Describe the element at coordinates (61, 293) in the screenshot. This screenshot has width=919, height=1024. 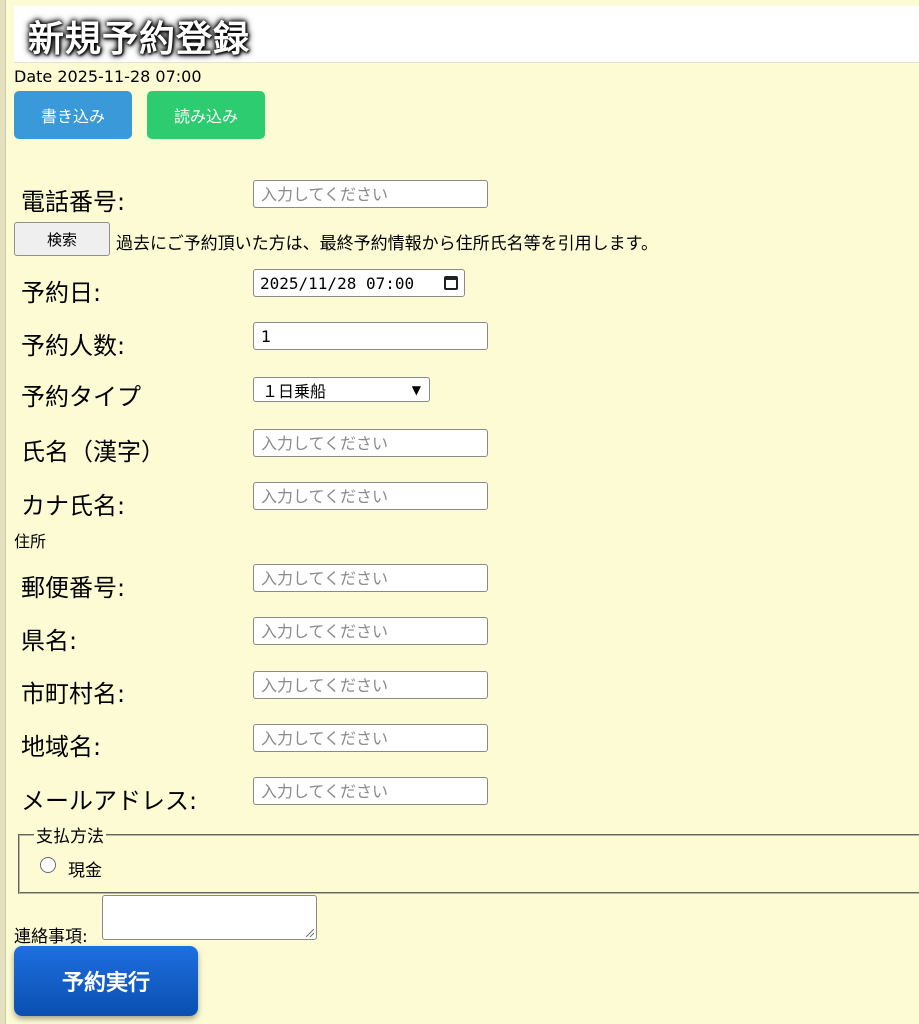
I see `reservation-date-label: 予約日:` at that location.